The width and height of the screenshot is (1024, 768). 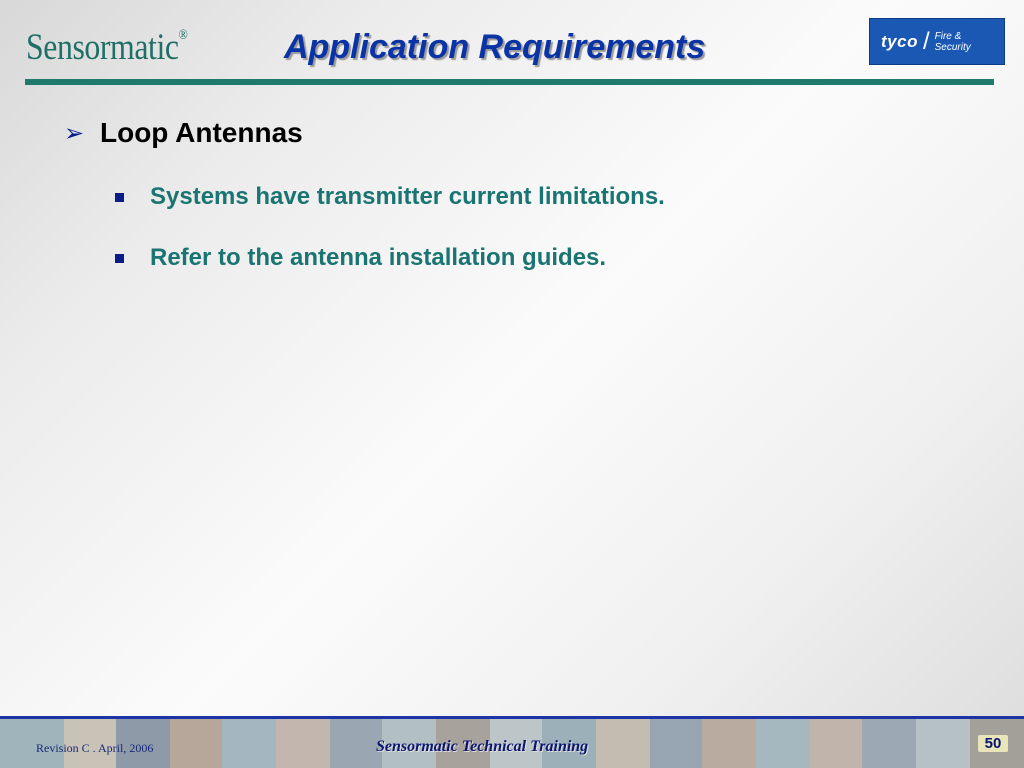 What do you see at coordinates (482, 746) in the screenshot?
I see `footer-title: Sensormatic Technical Training` at bounding box center [482, 746].